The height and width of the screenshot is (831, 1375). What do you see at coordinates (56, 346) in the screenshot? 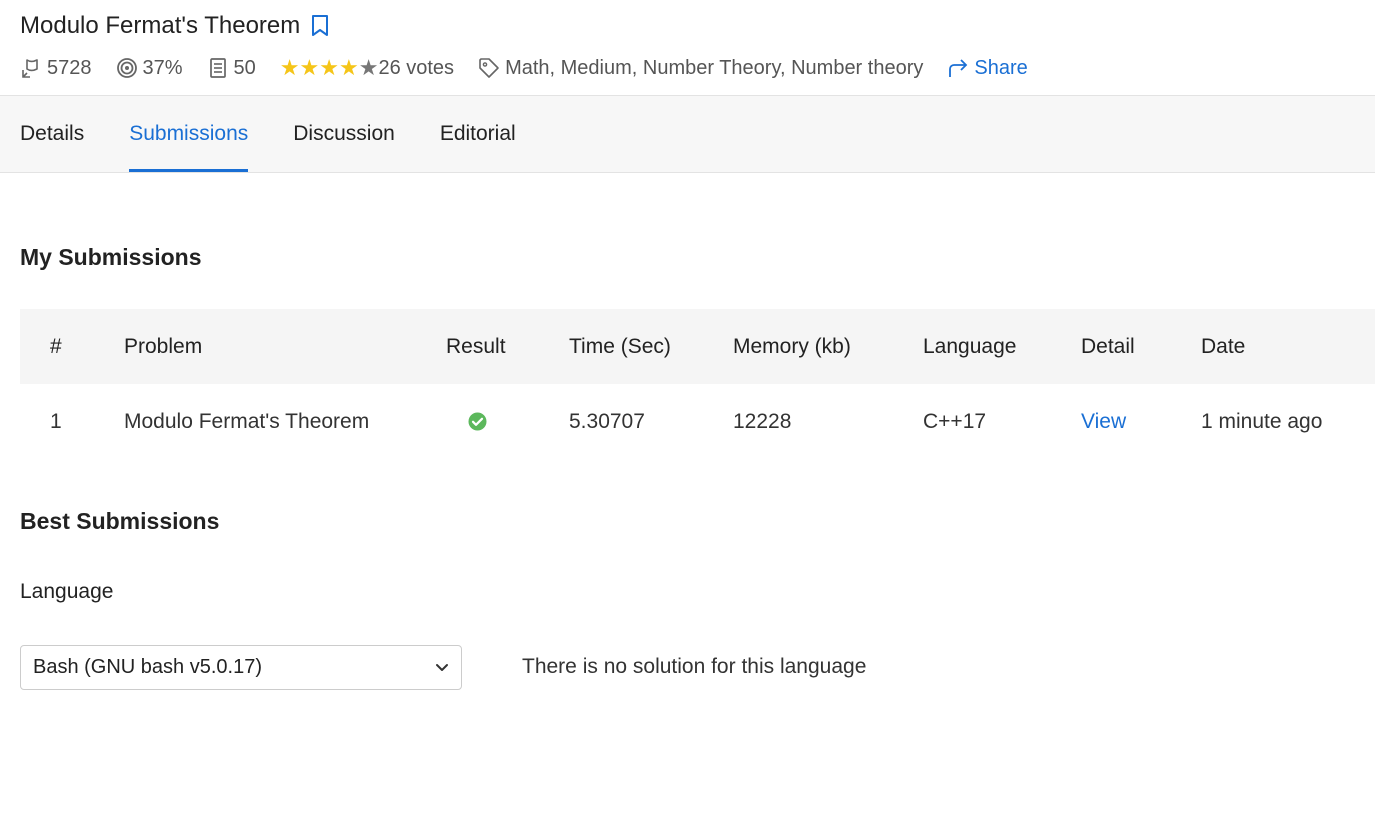
I see `column-header-index: #` at bounding box center [56, 346].